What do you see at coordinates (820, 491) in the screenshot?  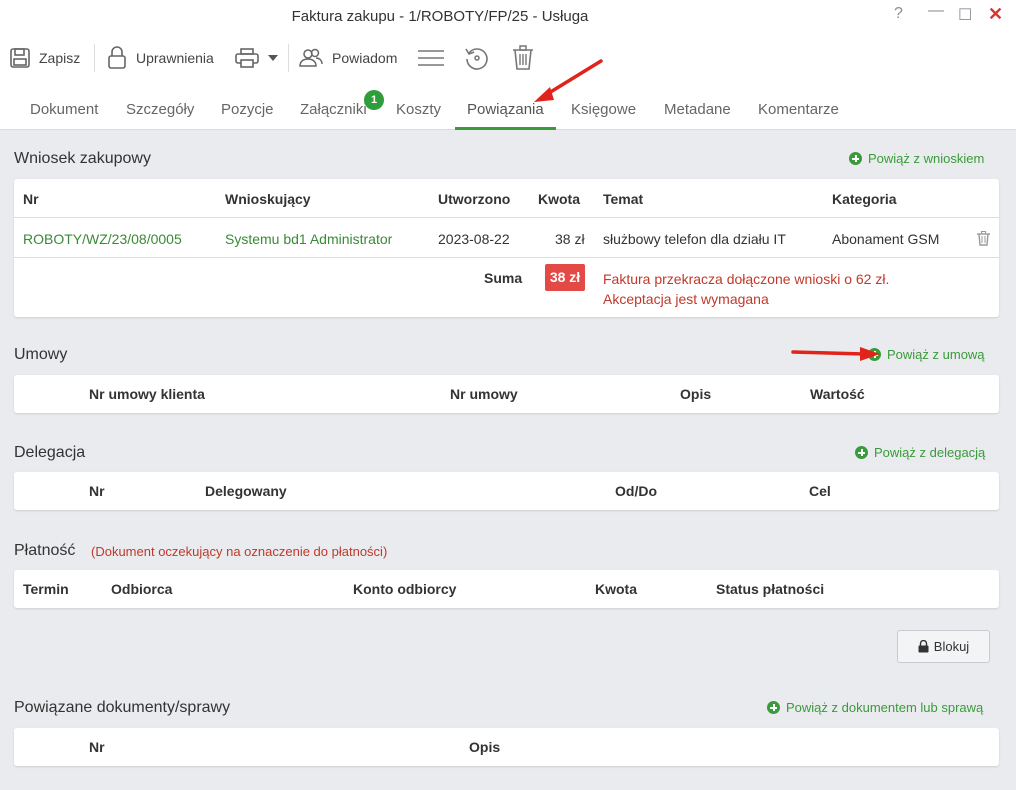 I see `column-header: Cel` at bounding box center [820, 491].